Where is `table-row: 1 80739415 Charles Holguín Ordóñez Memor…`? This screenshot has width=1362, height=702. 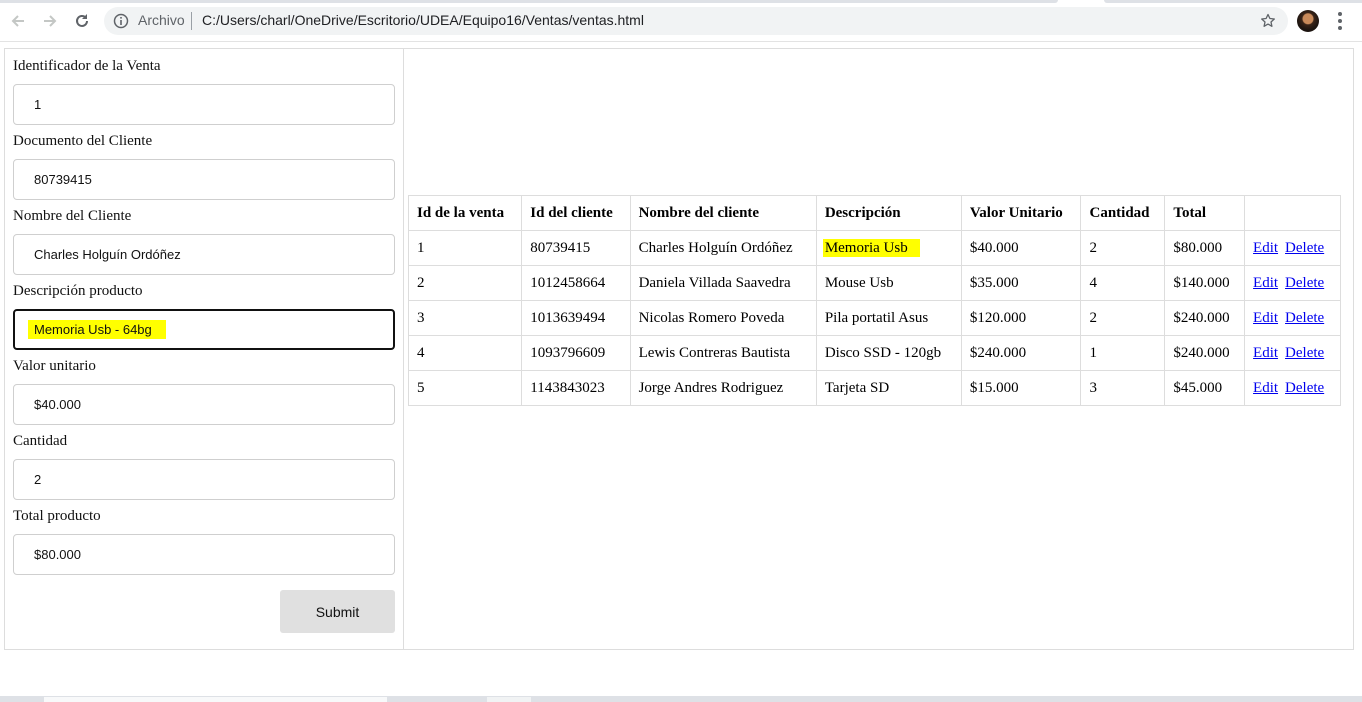
table-row: 1 80739415 Charles Holguín Ordóñez Memor… is located at coordinates (874, 248).